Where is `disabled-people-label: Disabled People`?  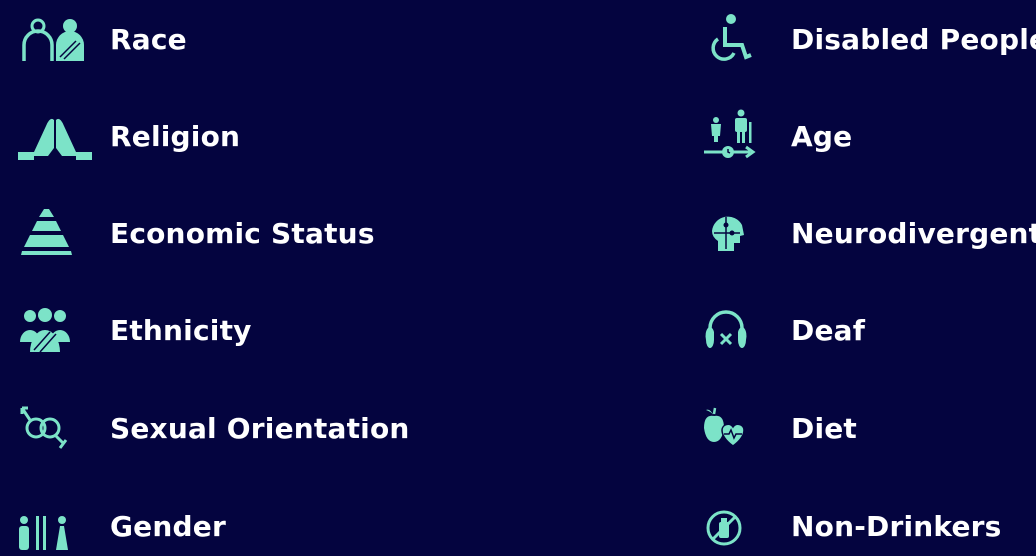
disabled-people-label: Disabled People is located at coordinates (913, 39).